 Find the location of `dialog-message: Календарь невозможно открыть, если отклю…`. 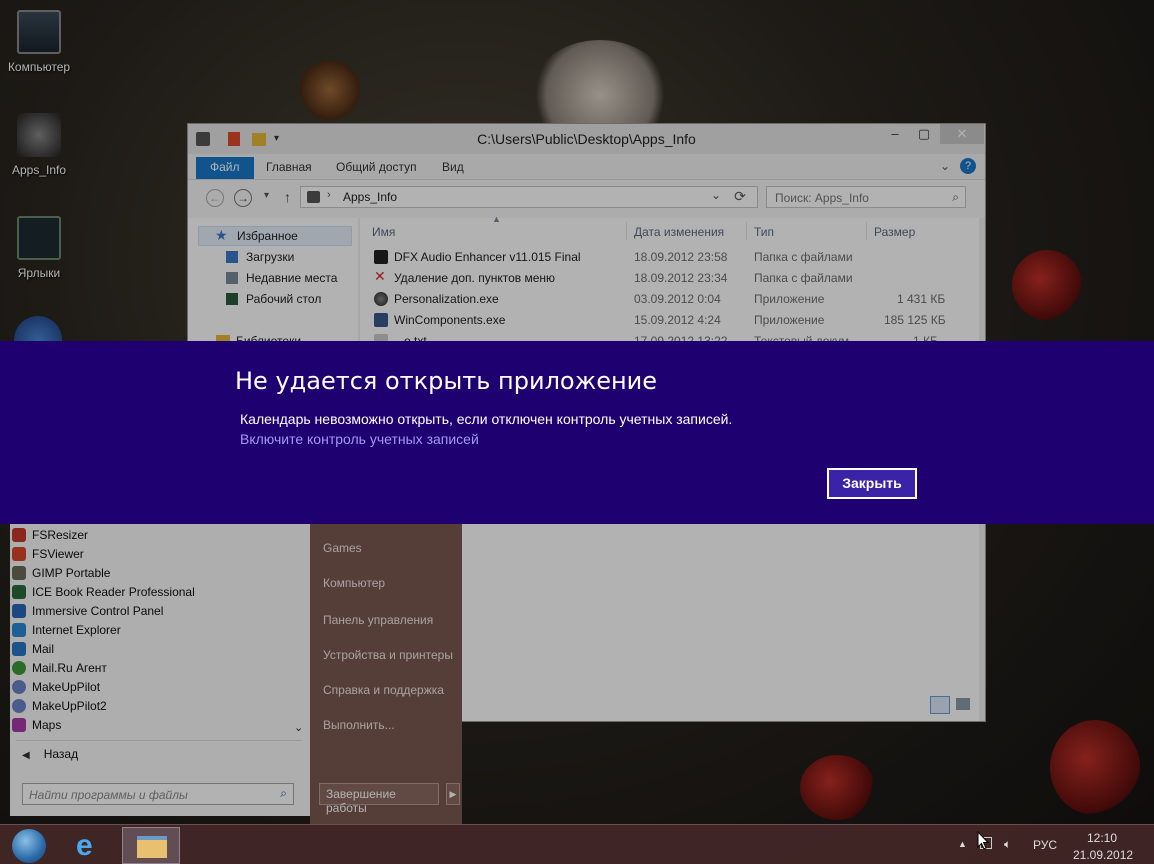

dialog-message: Календарь невозможно открыть, если отклю… is located at coordinates (486, 419).